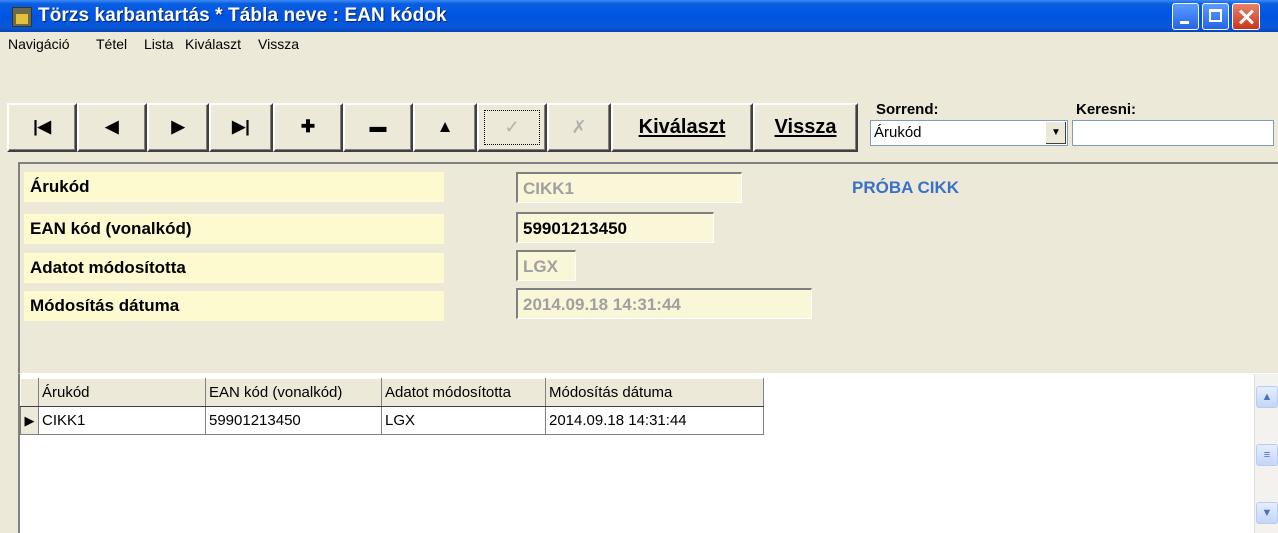  Describe the element at coordinates (234, 187) in the screenshot. I see `field-label-arukod: Árukód` at that location.